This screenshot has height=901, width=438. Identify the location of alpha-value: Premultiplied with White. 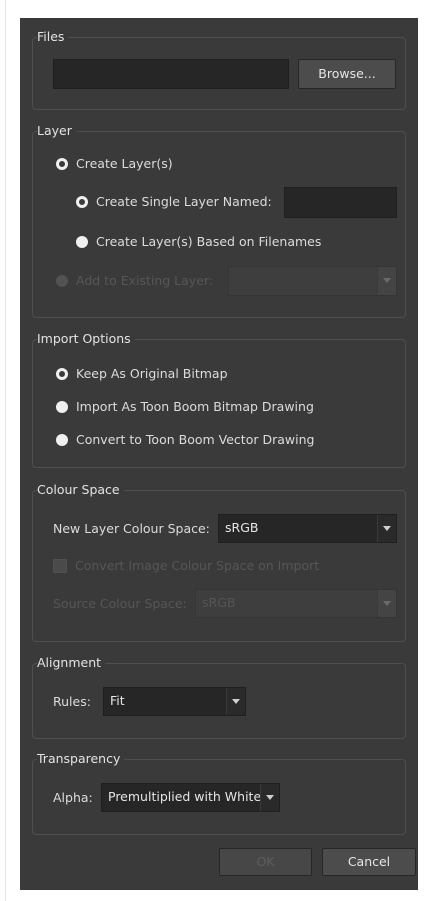
(185, 796).